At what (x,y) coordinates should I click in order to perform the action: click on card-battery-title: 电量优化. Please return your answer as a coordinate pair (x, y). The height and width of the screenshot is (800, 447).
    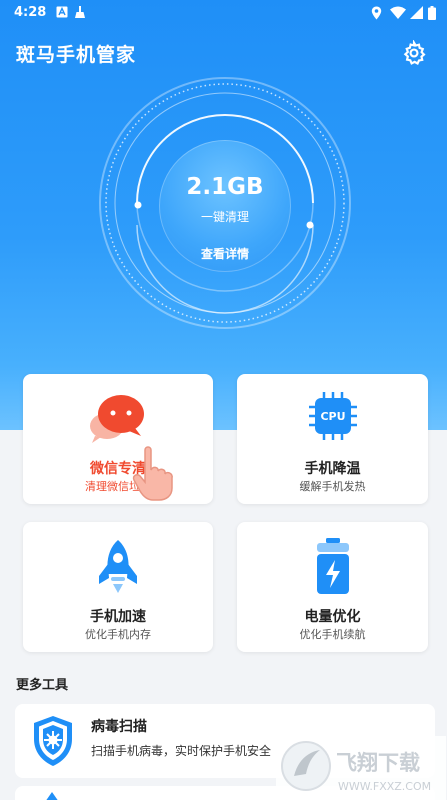
    Looking at the image, I should click on (332, 617).